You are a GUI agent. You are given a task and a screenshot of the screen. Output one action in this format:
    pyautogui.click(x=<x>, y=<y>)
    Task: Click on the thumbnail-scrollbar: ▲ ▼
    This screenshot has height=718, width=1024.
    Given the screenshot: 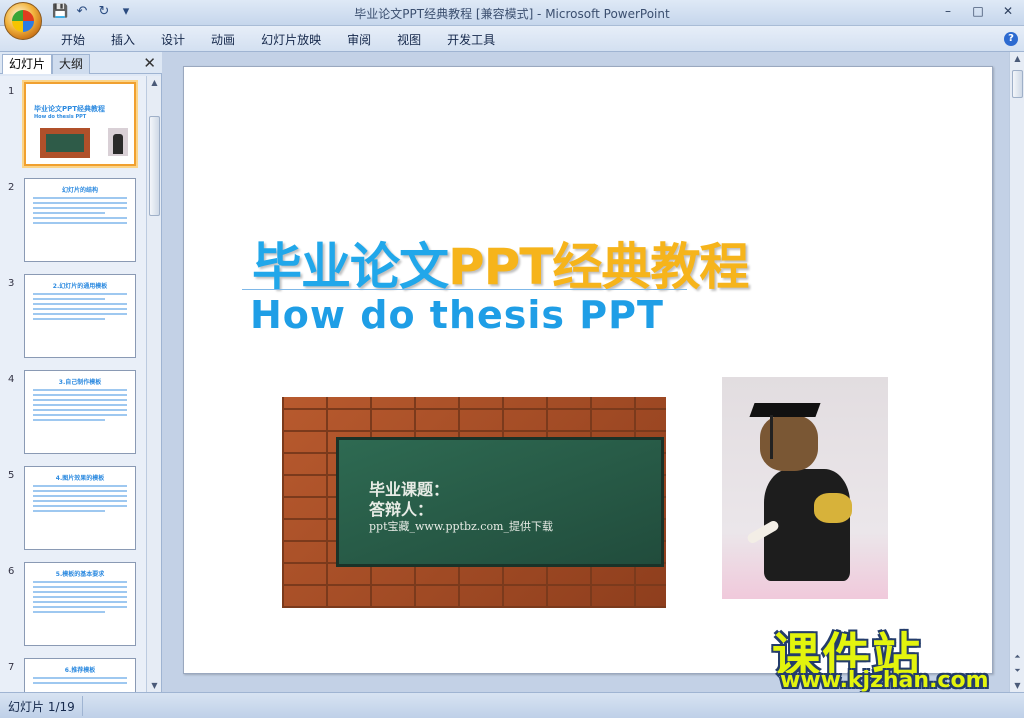 What is the action you would take?
    pyautogui.click(x=153, y=384)
    